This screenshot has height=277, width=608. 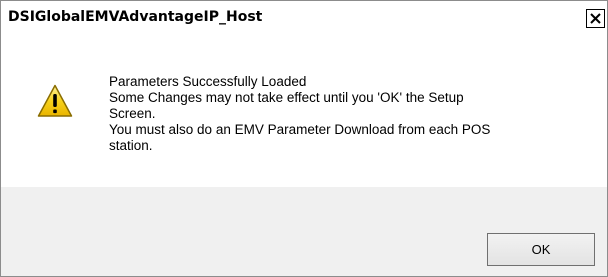 I want to click on title-bar: DSIGlobalEMVAdvantageIP_Host, so click(x=304, y=17).